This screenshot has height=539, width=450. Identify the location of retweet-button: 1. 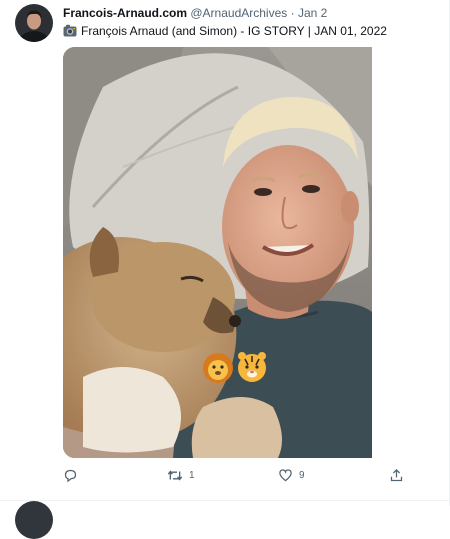
(181, 475).